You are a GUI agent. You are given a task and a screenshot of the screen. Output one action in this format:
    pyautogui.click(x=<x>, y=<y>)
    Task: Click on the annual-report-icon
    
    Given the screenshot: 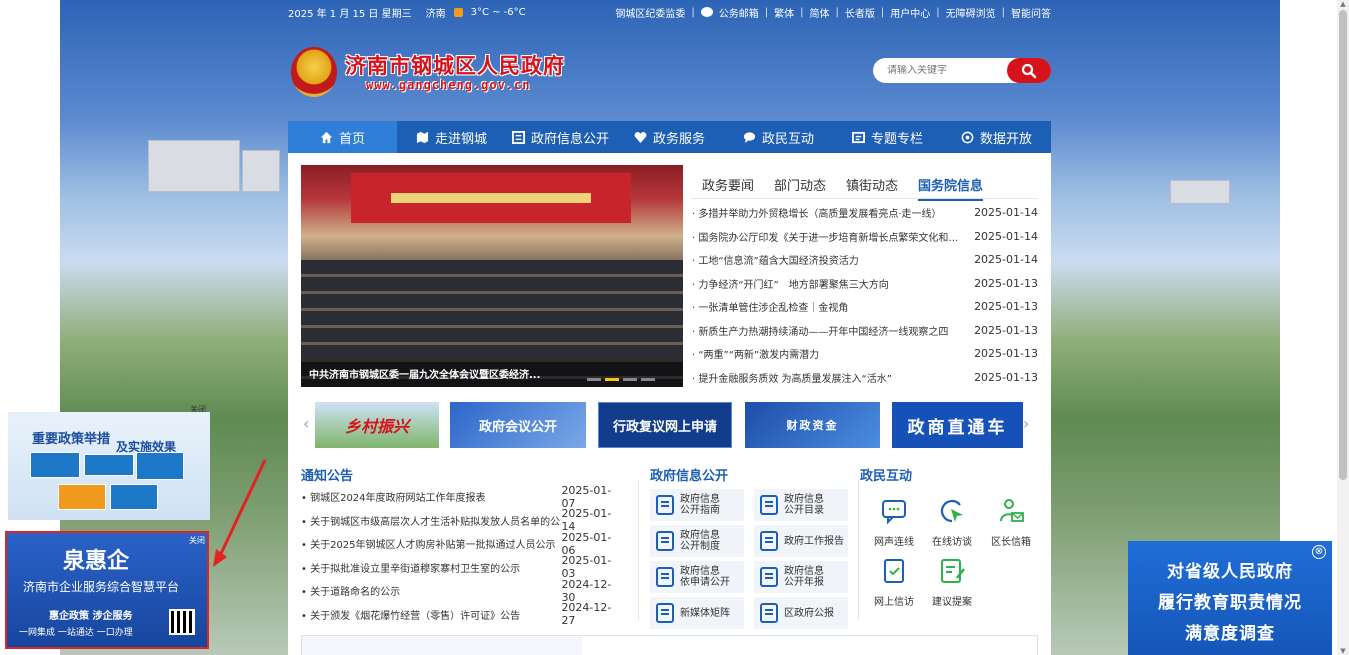 What is the action you would take?
    pyautogui.click(x=769, y=577)
    